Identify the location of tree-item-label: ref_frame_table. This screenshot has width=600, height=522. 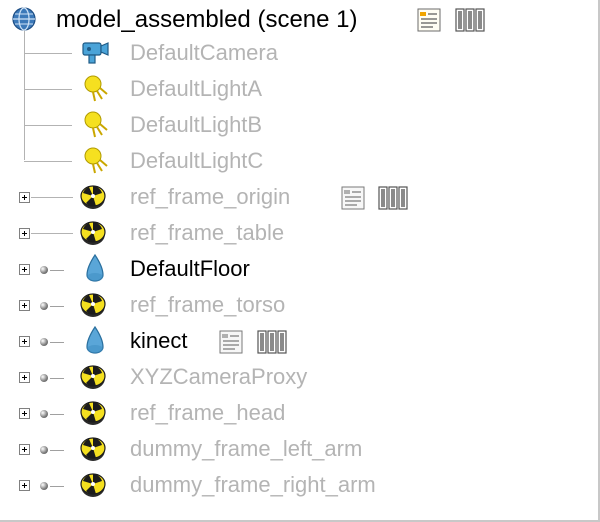
(207, 232).